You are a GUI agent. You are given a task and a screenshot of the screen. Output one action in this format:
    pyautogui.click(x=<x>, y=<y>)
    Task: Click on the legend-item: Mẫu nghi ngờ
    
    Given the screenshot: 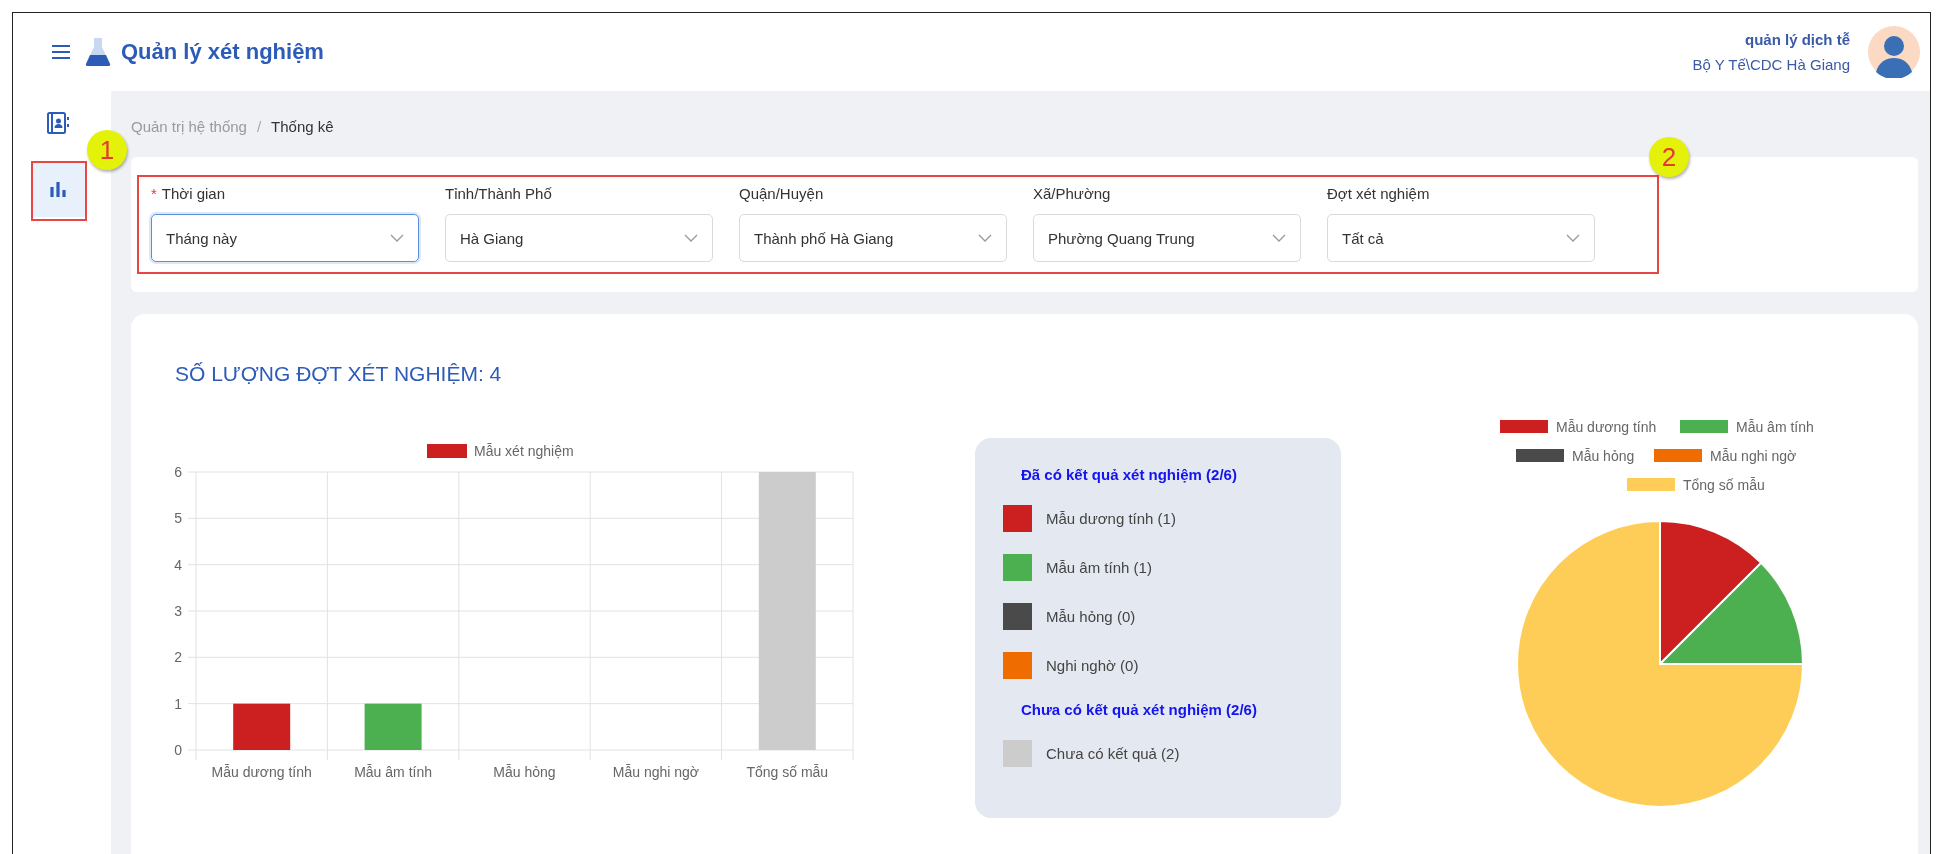 What is the action you would take?
    pyautogui.click(x=1725, y=456)
    